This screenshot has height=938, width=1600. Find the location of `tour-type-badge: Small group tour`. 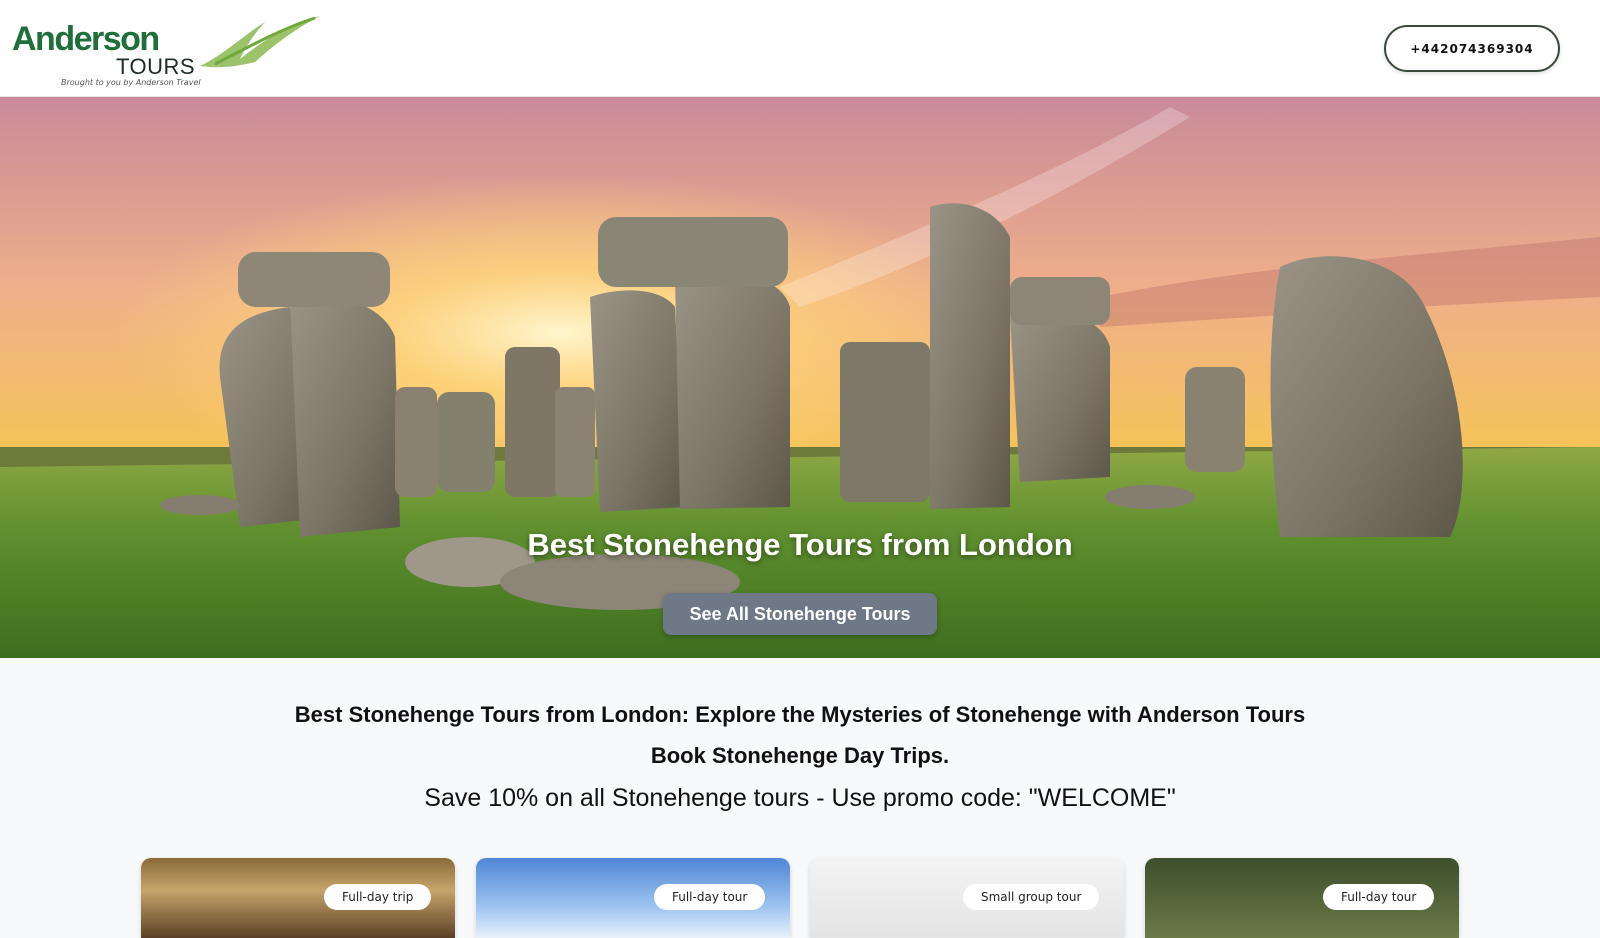

tour-type-badge: Small group tour is located at coordinates (1031, 897).